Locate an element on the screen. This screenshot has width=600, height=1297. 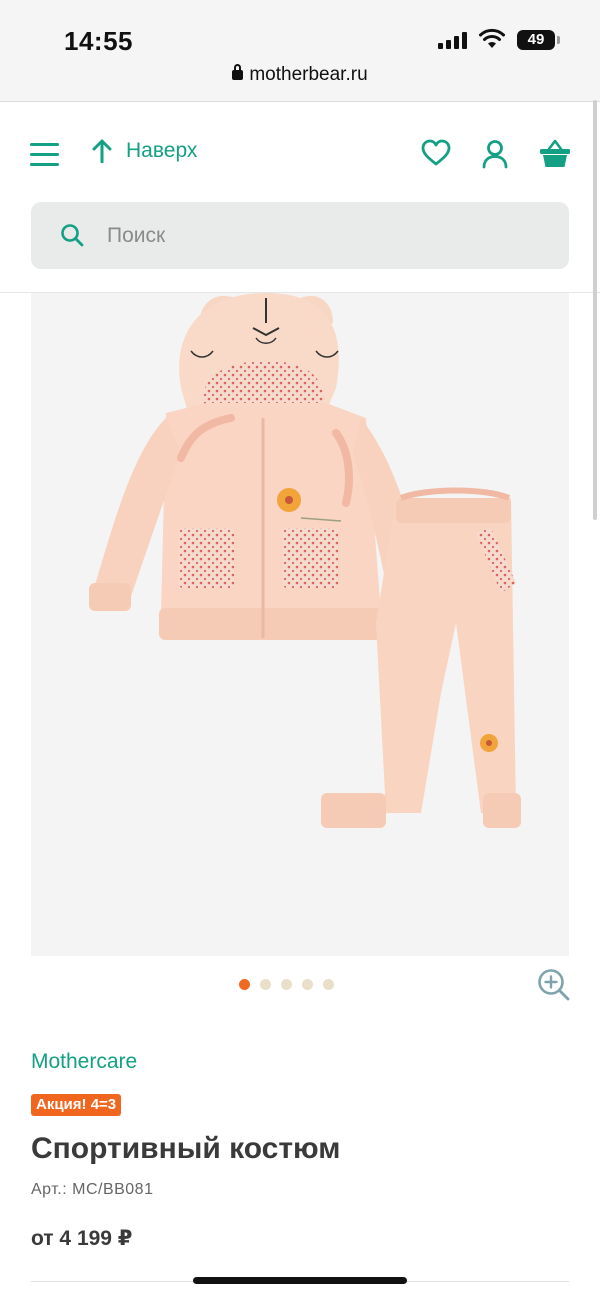
scroll-to-top-label: Наверх is located at coordinates (162, 150).